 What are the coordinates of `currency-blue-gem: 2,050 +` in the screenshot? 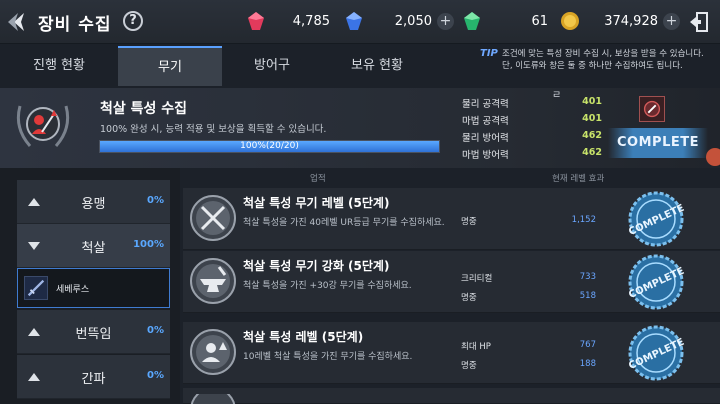 It's located at (399, 22).